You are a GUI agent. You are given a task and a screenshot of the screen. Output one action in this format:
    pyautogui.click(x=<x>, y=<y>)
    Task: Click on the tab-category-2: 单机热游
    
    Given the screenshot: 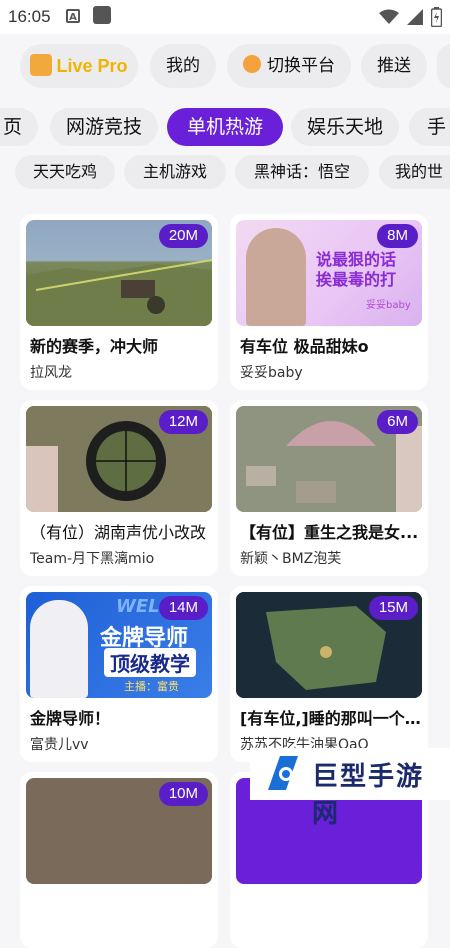 What is the action you would take?
    pyautogui.click(x=225, y=127)
    